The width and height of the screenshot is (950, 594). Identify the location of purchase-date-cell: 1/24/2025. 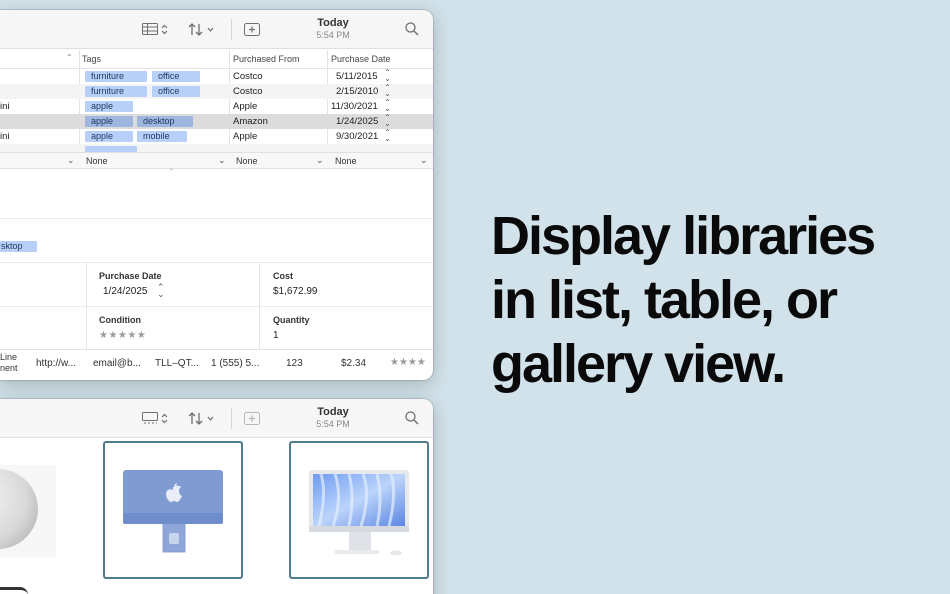
(357, 121).